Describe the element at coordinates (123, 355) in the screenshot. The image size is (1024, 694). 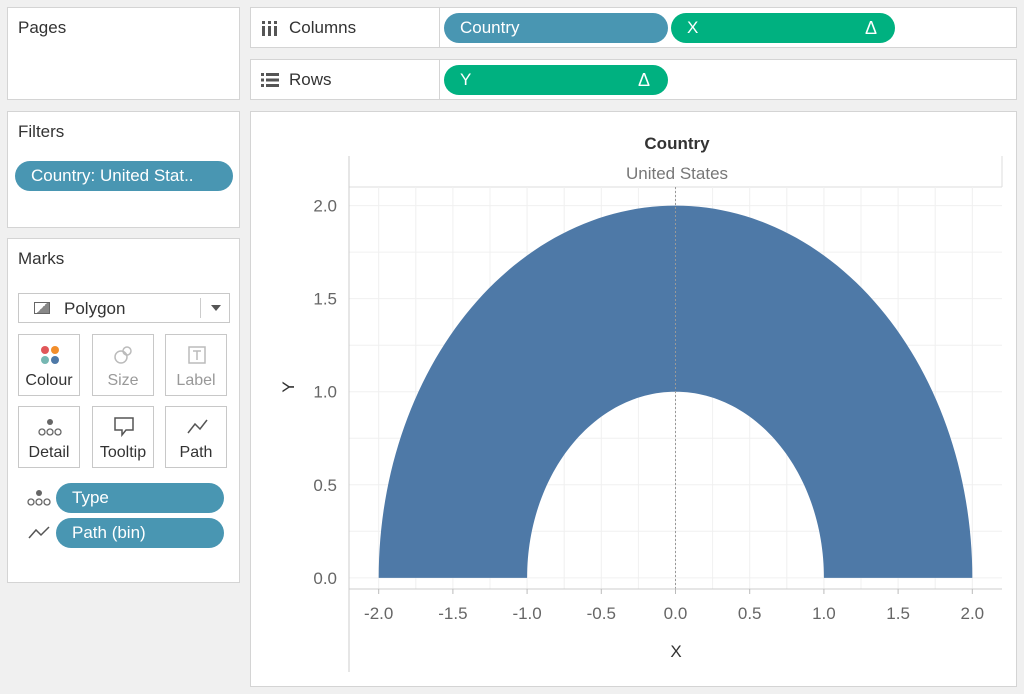
I see `size-icon` at that location.